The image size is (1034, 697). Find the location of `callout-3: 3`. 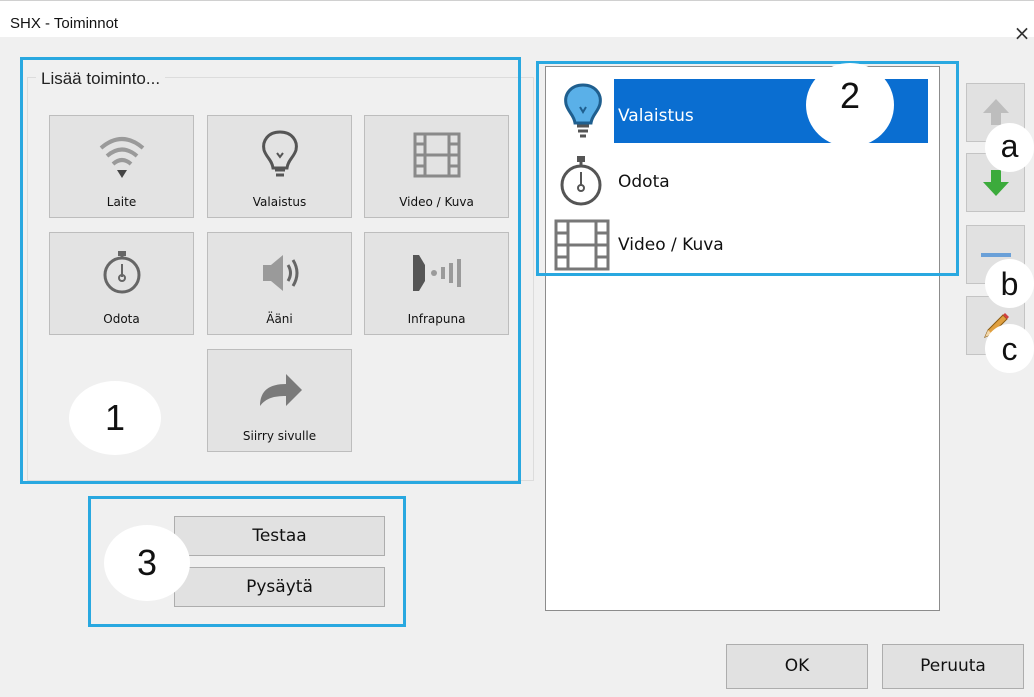

callout-3: 3 is located at coordinates (147, 563).